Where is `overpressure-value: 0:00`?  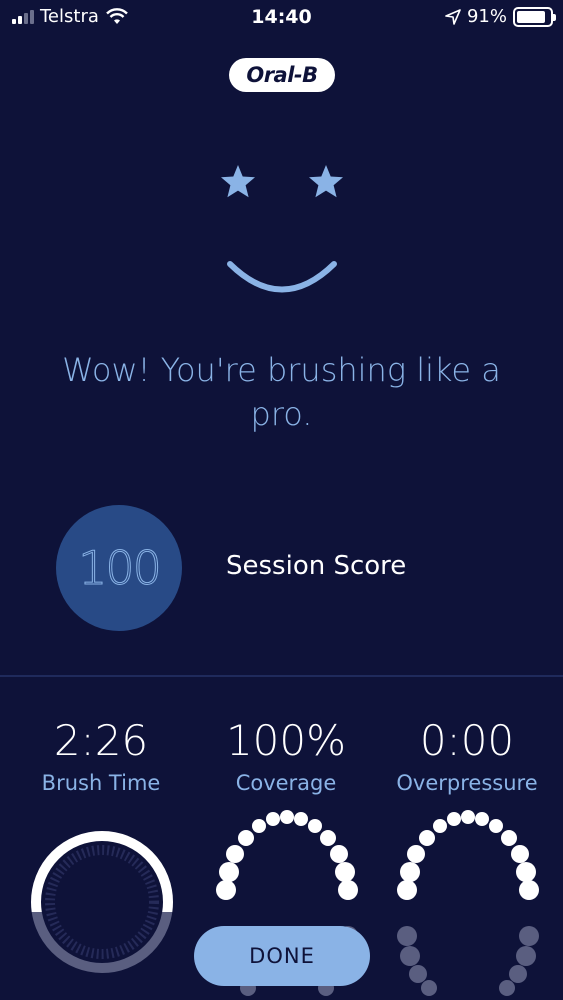 overpressure-value: 0:00 is located at coordinates (467, 740).